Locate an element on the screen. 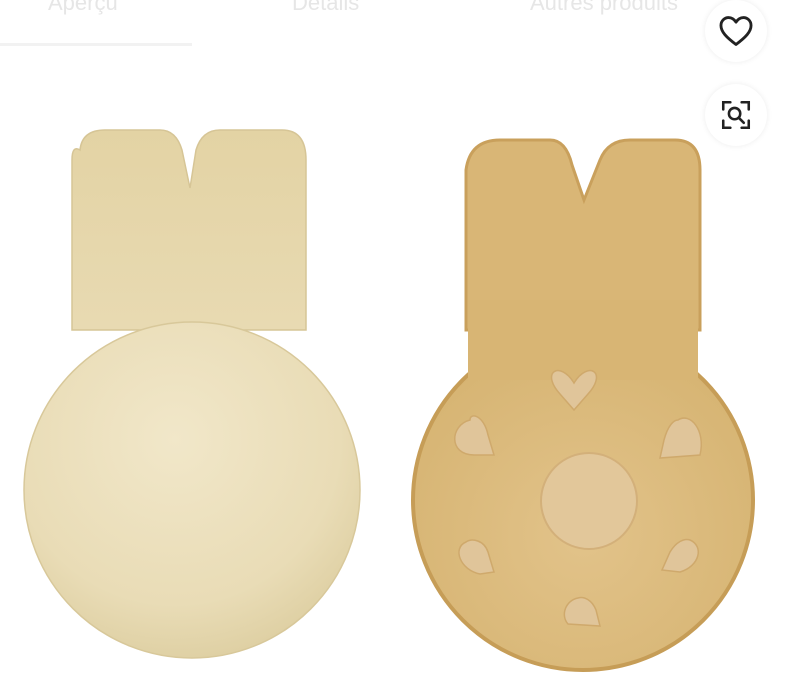 The image size is (801, 692). tab-other-products: Autres produits is located at coordinates (604, 8).